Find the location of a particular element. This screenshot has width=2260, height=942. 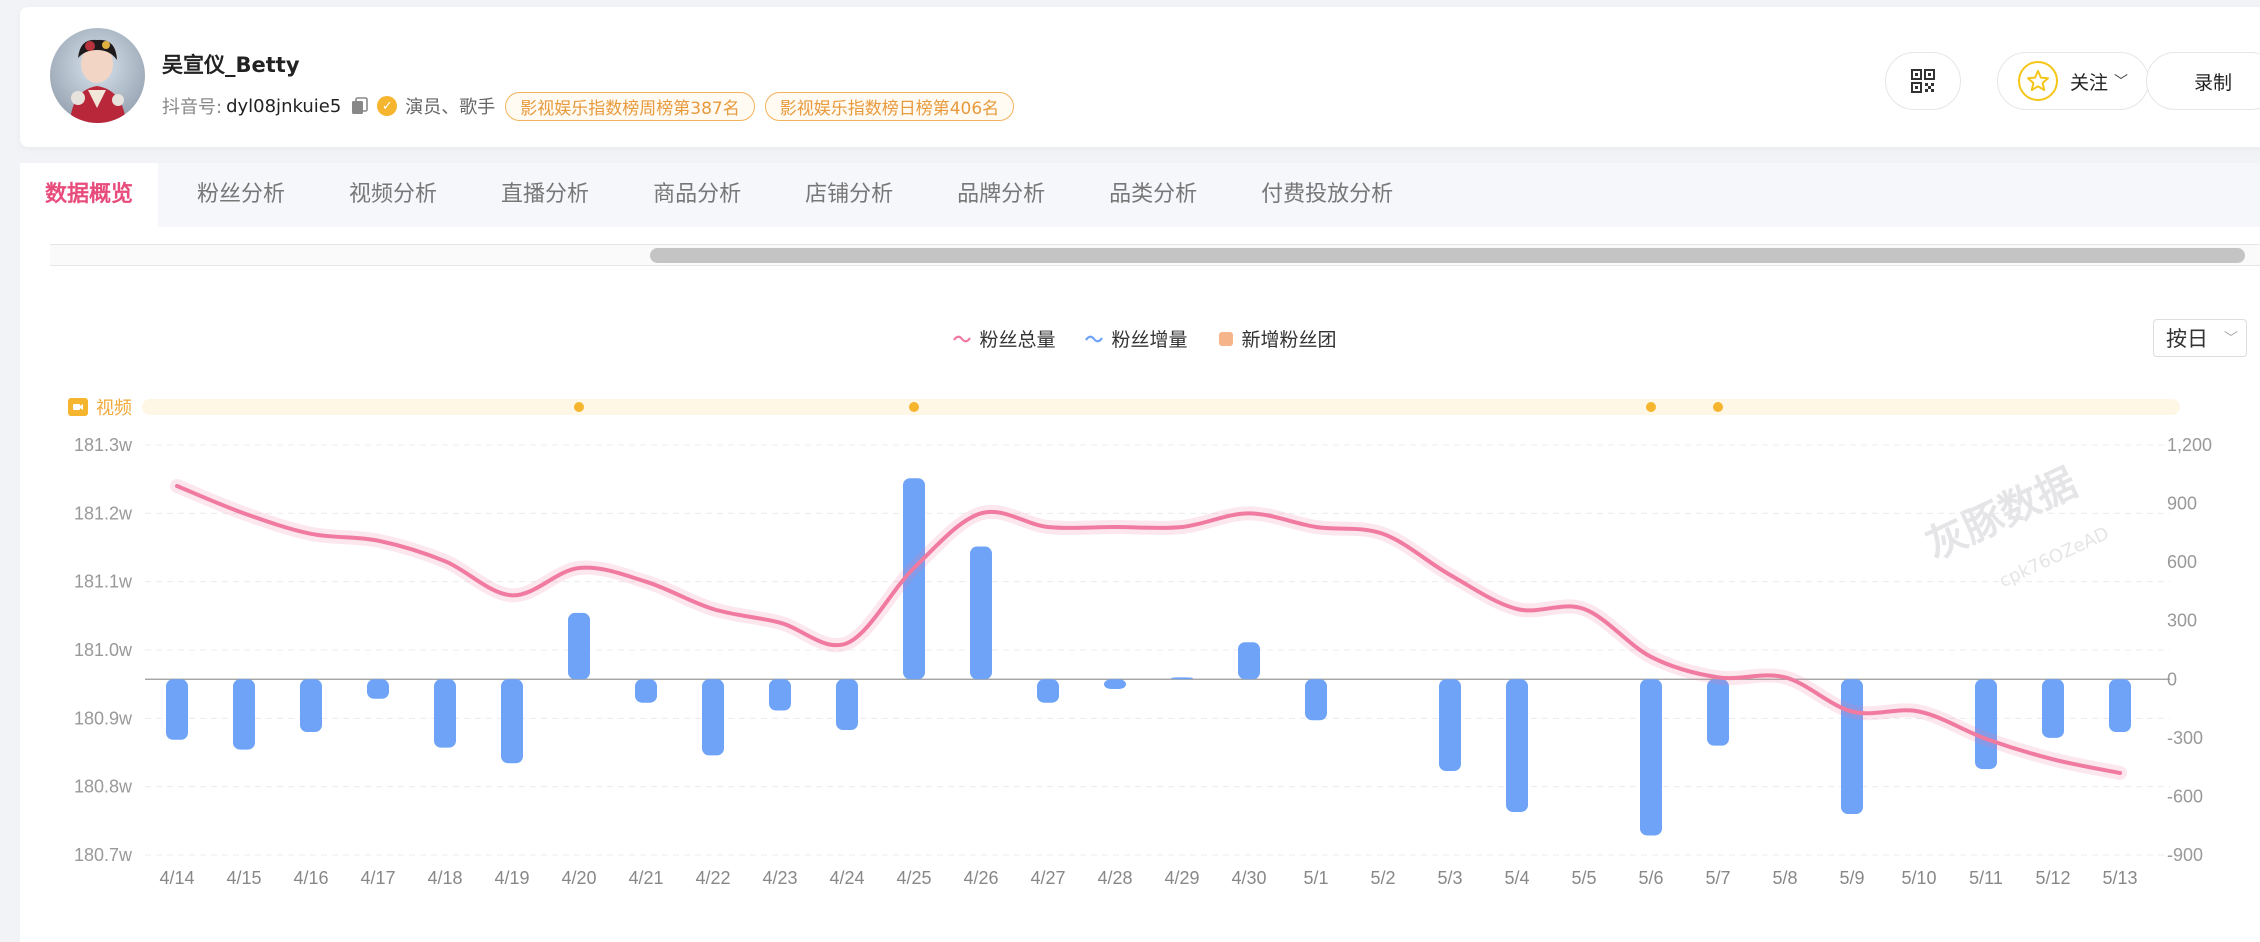

x-tick-label: 5/13 is located at coordinates (2119, 878).